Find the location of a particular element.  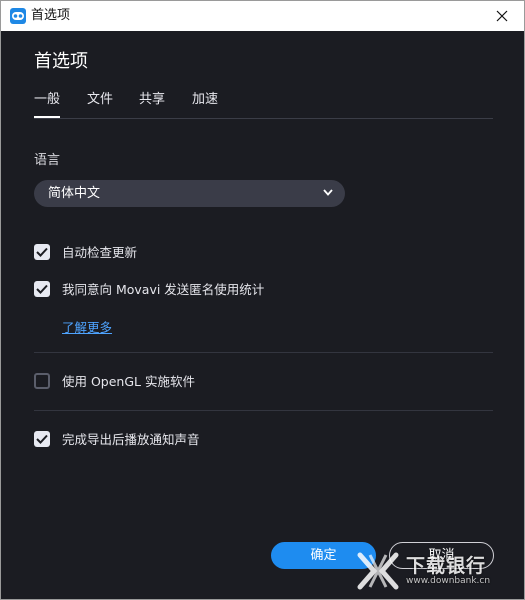

opengl-label: 使用 OpenGL 实施软件 is located at coordinates (128, 381).